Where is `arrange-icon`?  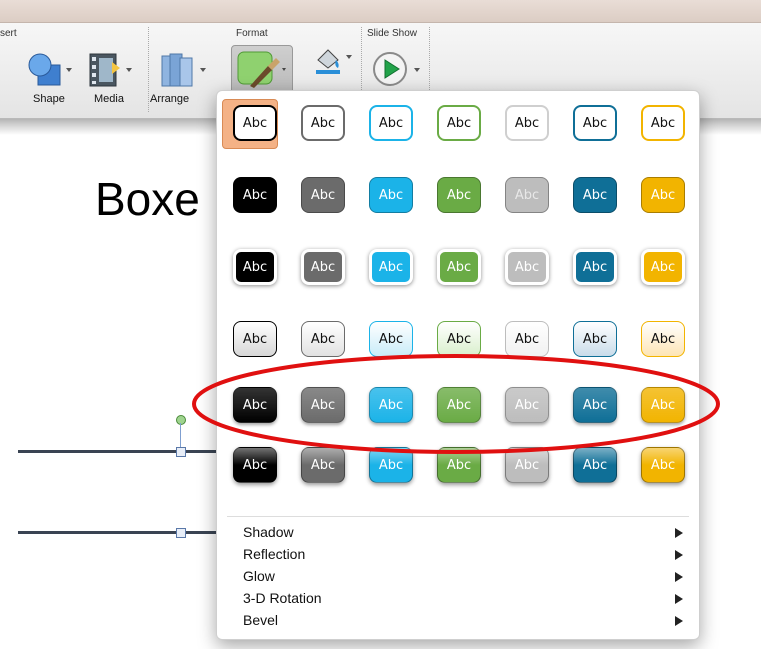
arrange-icon is located at coordinates (177, 70).